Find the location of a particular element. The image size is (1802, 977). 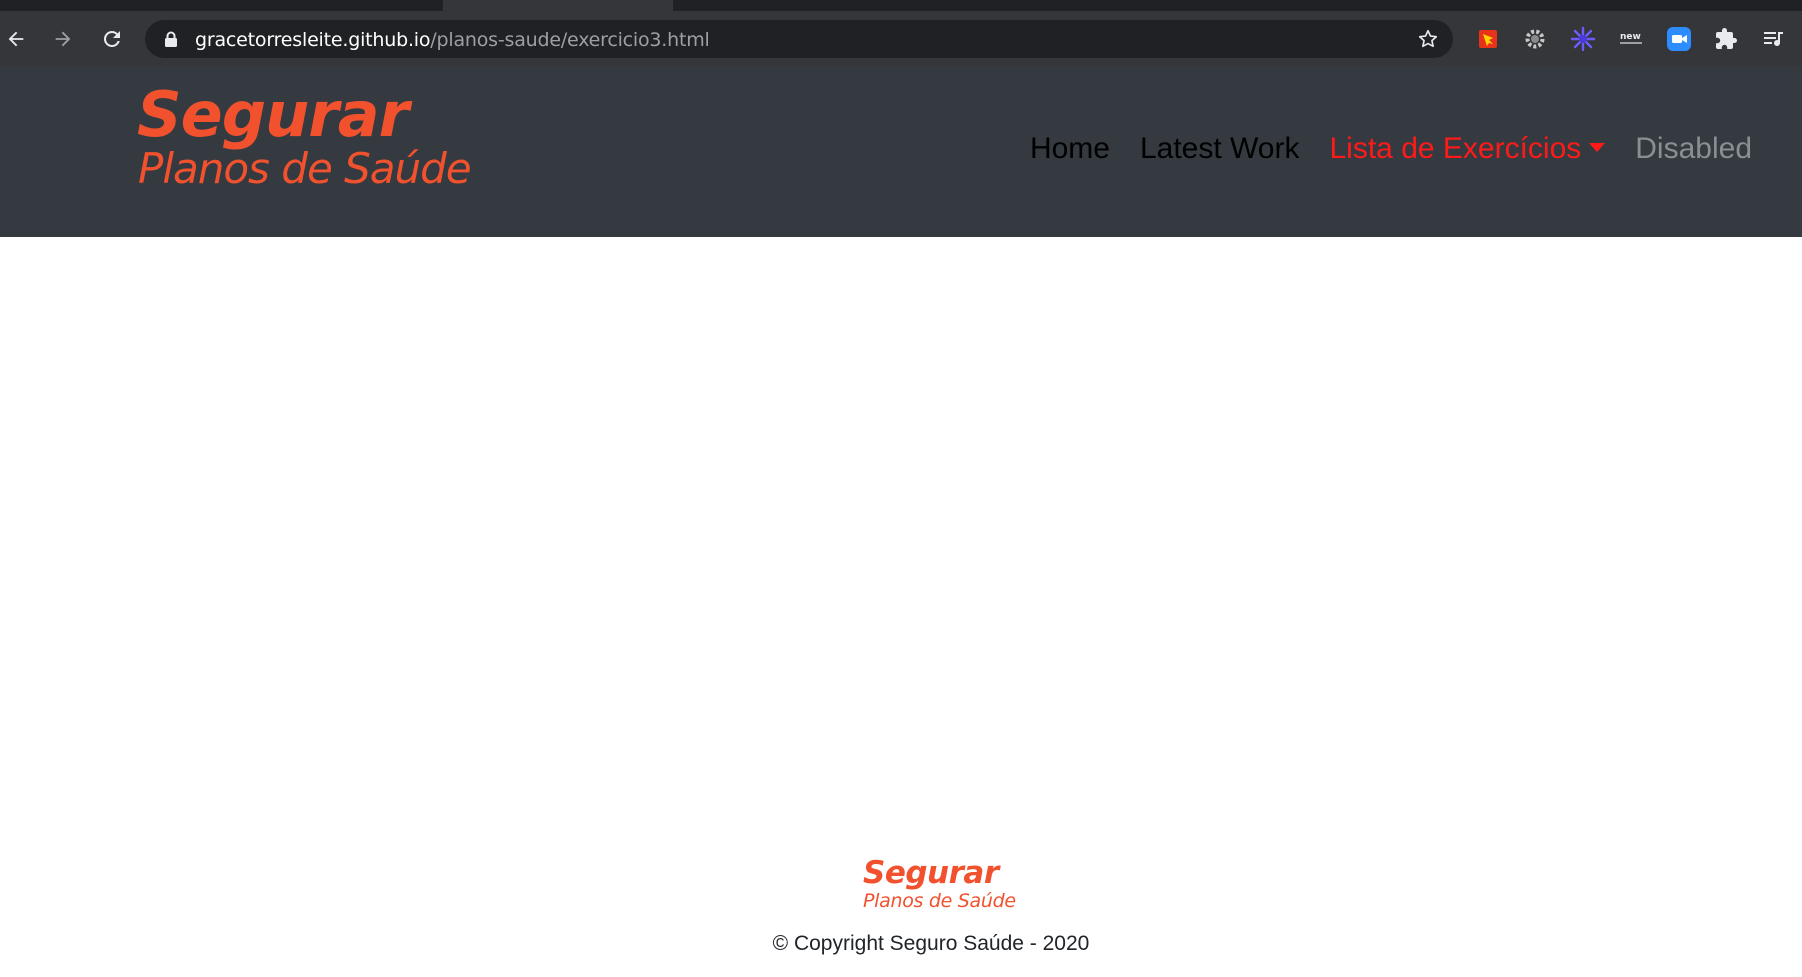

brand-logo: Segurar Planos de Saúde is located at coordinates (304, 135).